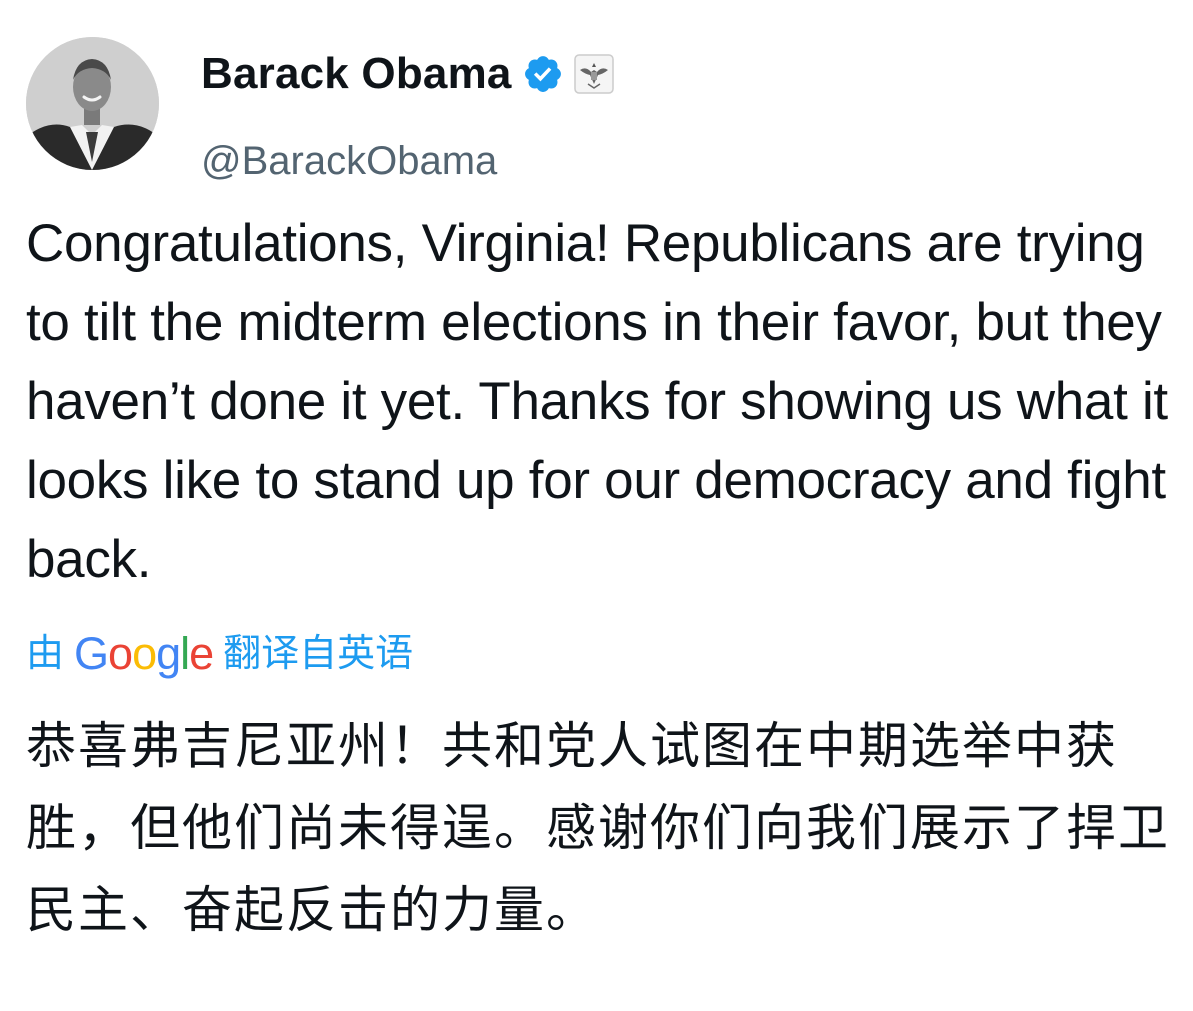 The width and height of the screenshot is (1193, 1011). What do you see at coordinates (219, 653) in the screenshot?
I see `translation-attribution: 由 Google 翻译自英语` at bounding box center [219, 653].